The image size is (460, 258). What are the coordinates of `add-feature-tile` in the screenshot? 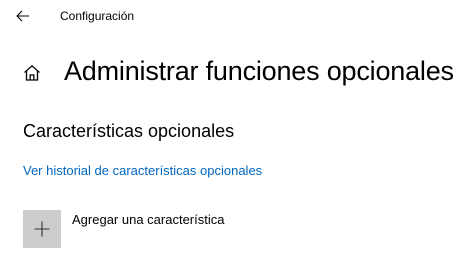 It's located at (42, 229).